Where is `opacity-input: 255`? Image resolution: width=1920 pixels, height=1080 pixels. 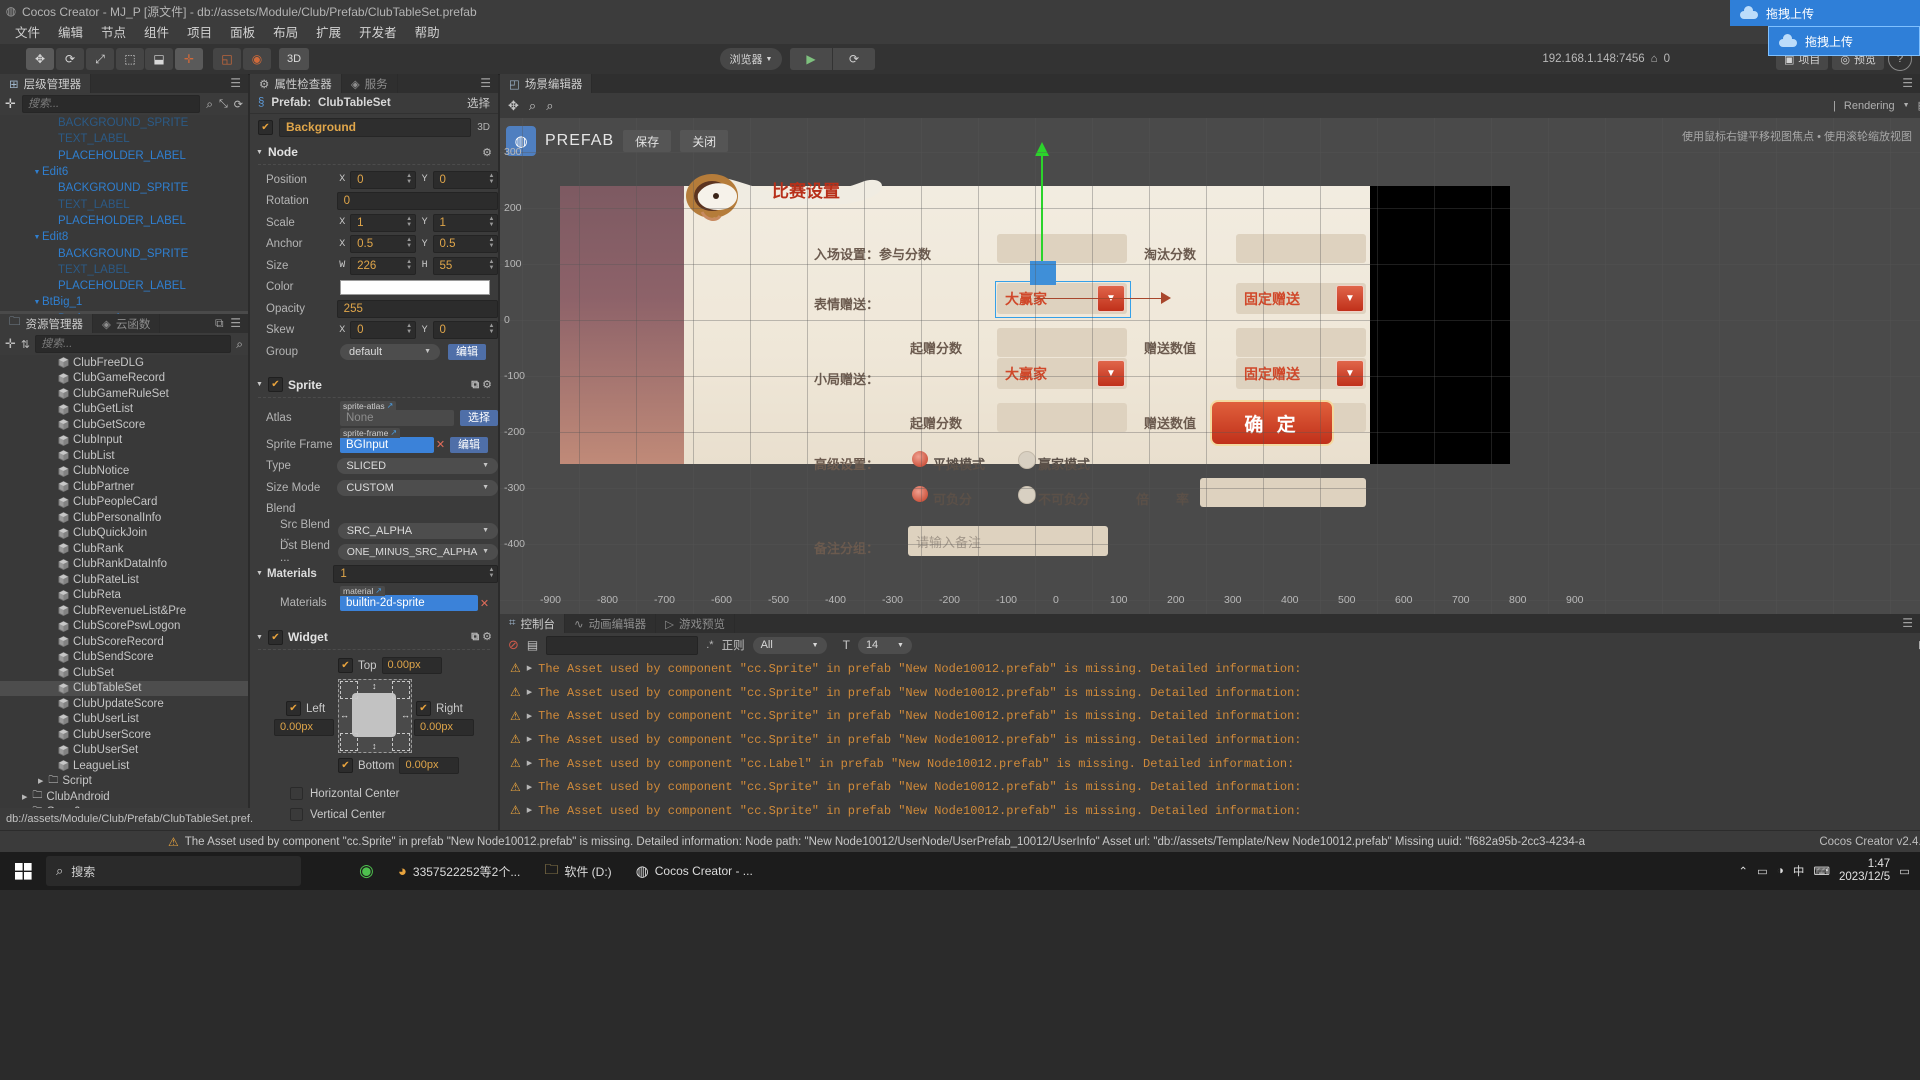
opacity-input: 255 is located at coordinates (417, 308).